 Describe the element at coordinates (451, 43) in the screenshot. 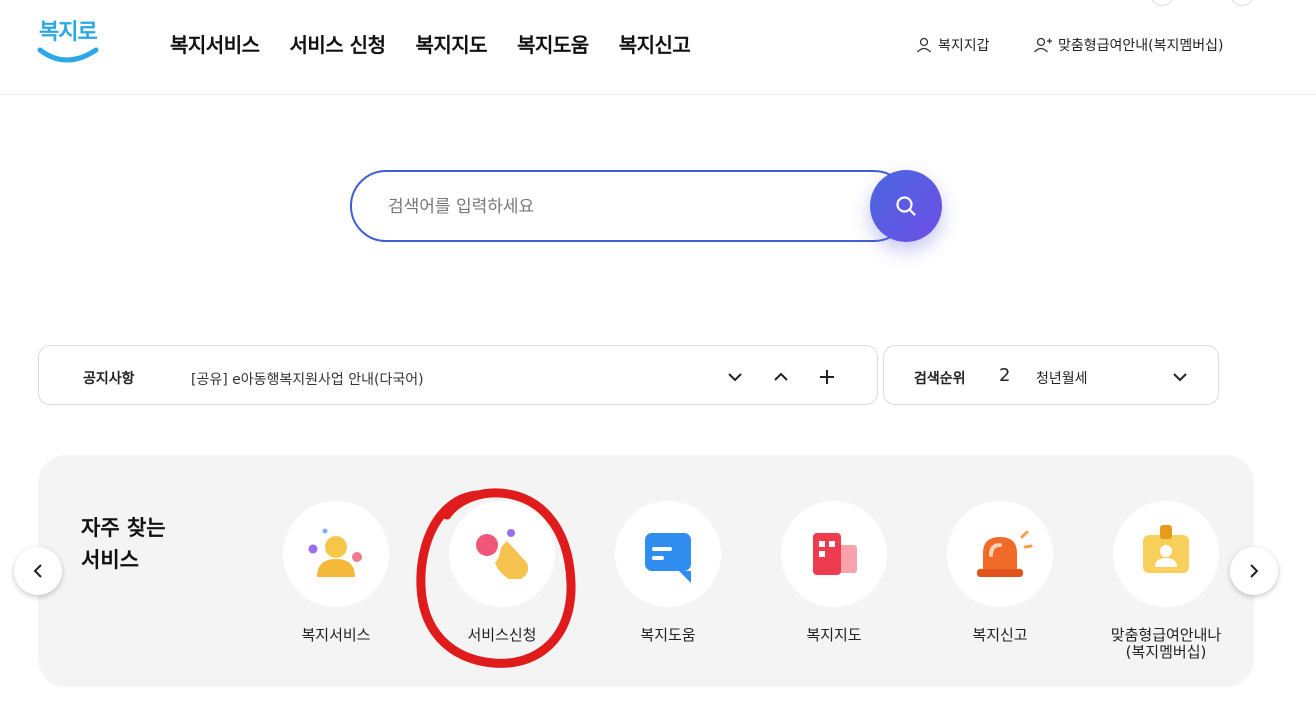

I see `nav-welfare-map: 복지지도` at that location.